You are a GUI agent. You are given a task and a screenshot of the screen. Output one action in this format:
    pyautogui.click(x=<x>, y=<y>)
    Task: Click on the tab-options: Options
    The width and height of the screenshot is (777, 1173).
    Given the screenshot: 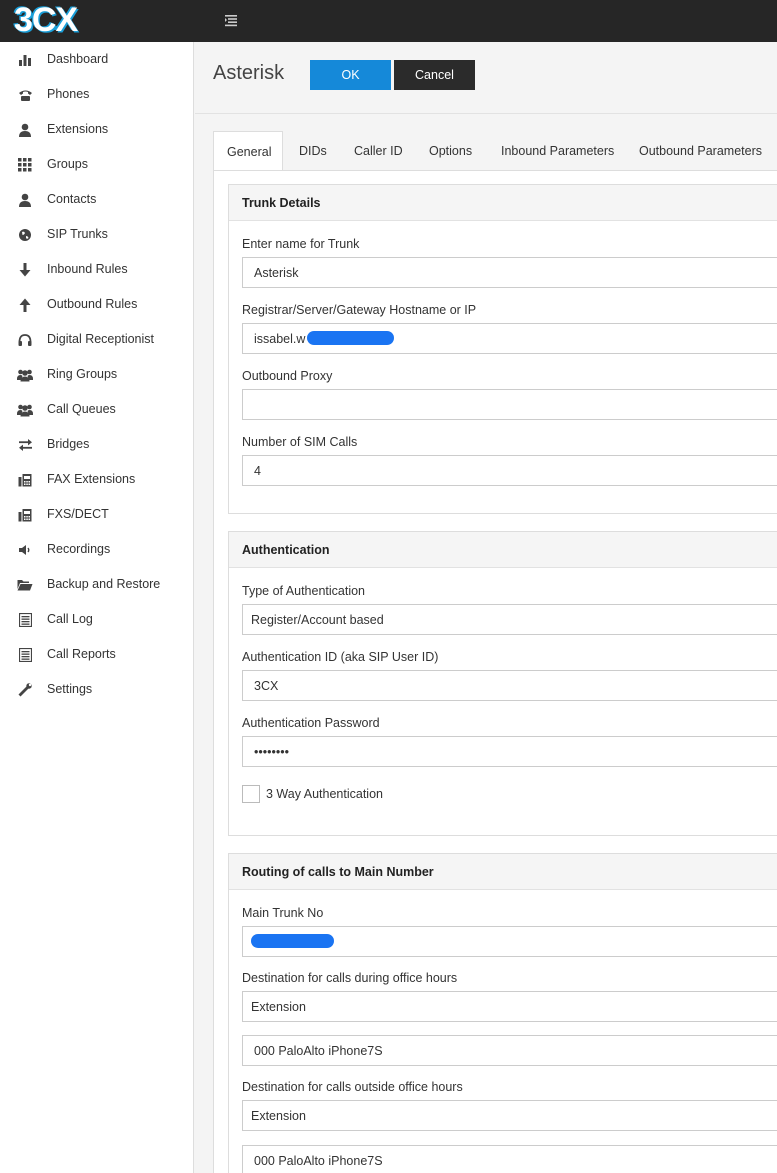 What is the action you would take?
    pyautogui.click(x=450, y=151)
    